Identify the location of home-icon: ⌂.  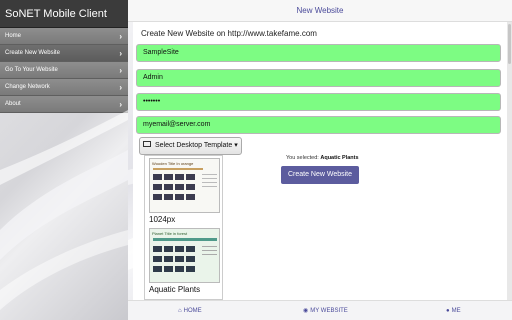
(180, 311).